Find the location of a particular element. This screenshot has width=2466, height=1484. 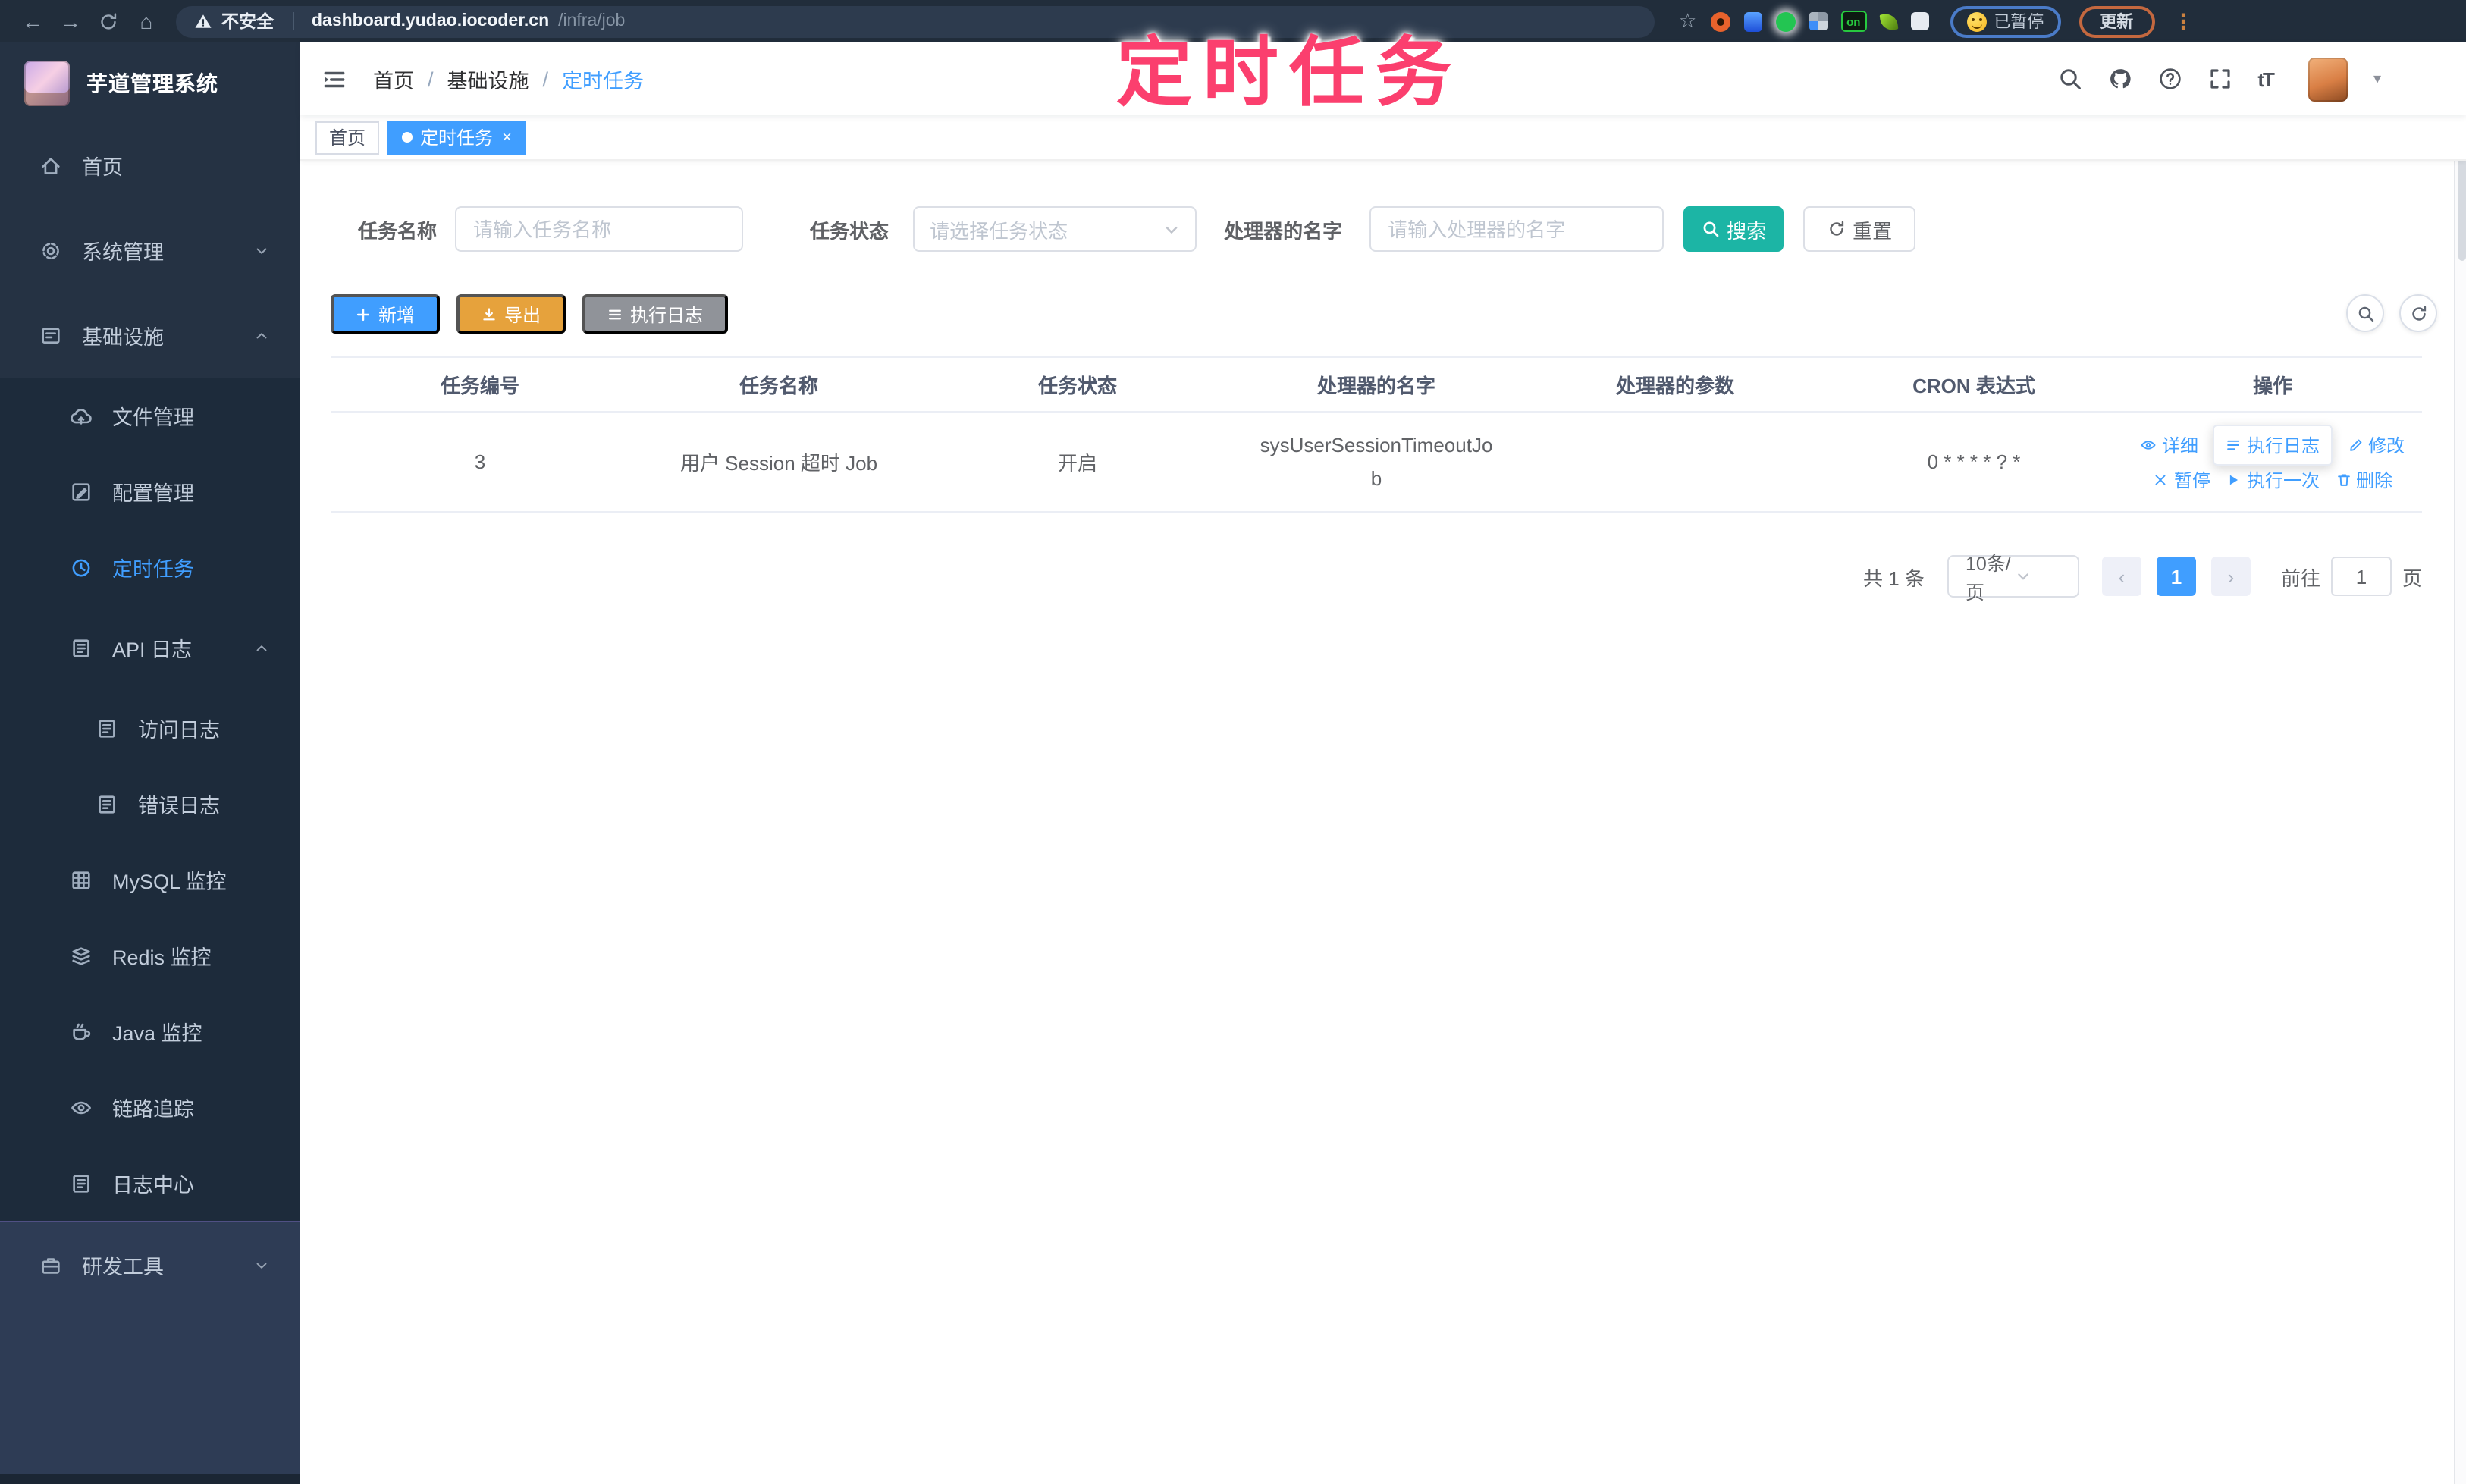

table-header-row: 任务编号 任务名称 任务状态 处理器的名字 处理器的参数 CRON 表达式 操作 is located at coordinates (1376, 385).